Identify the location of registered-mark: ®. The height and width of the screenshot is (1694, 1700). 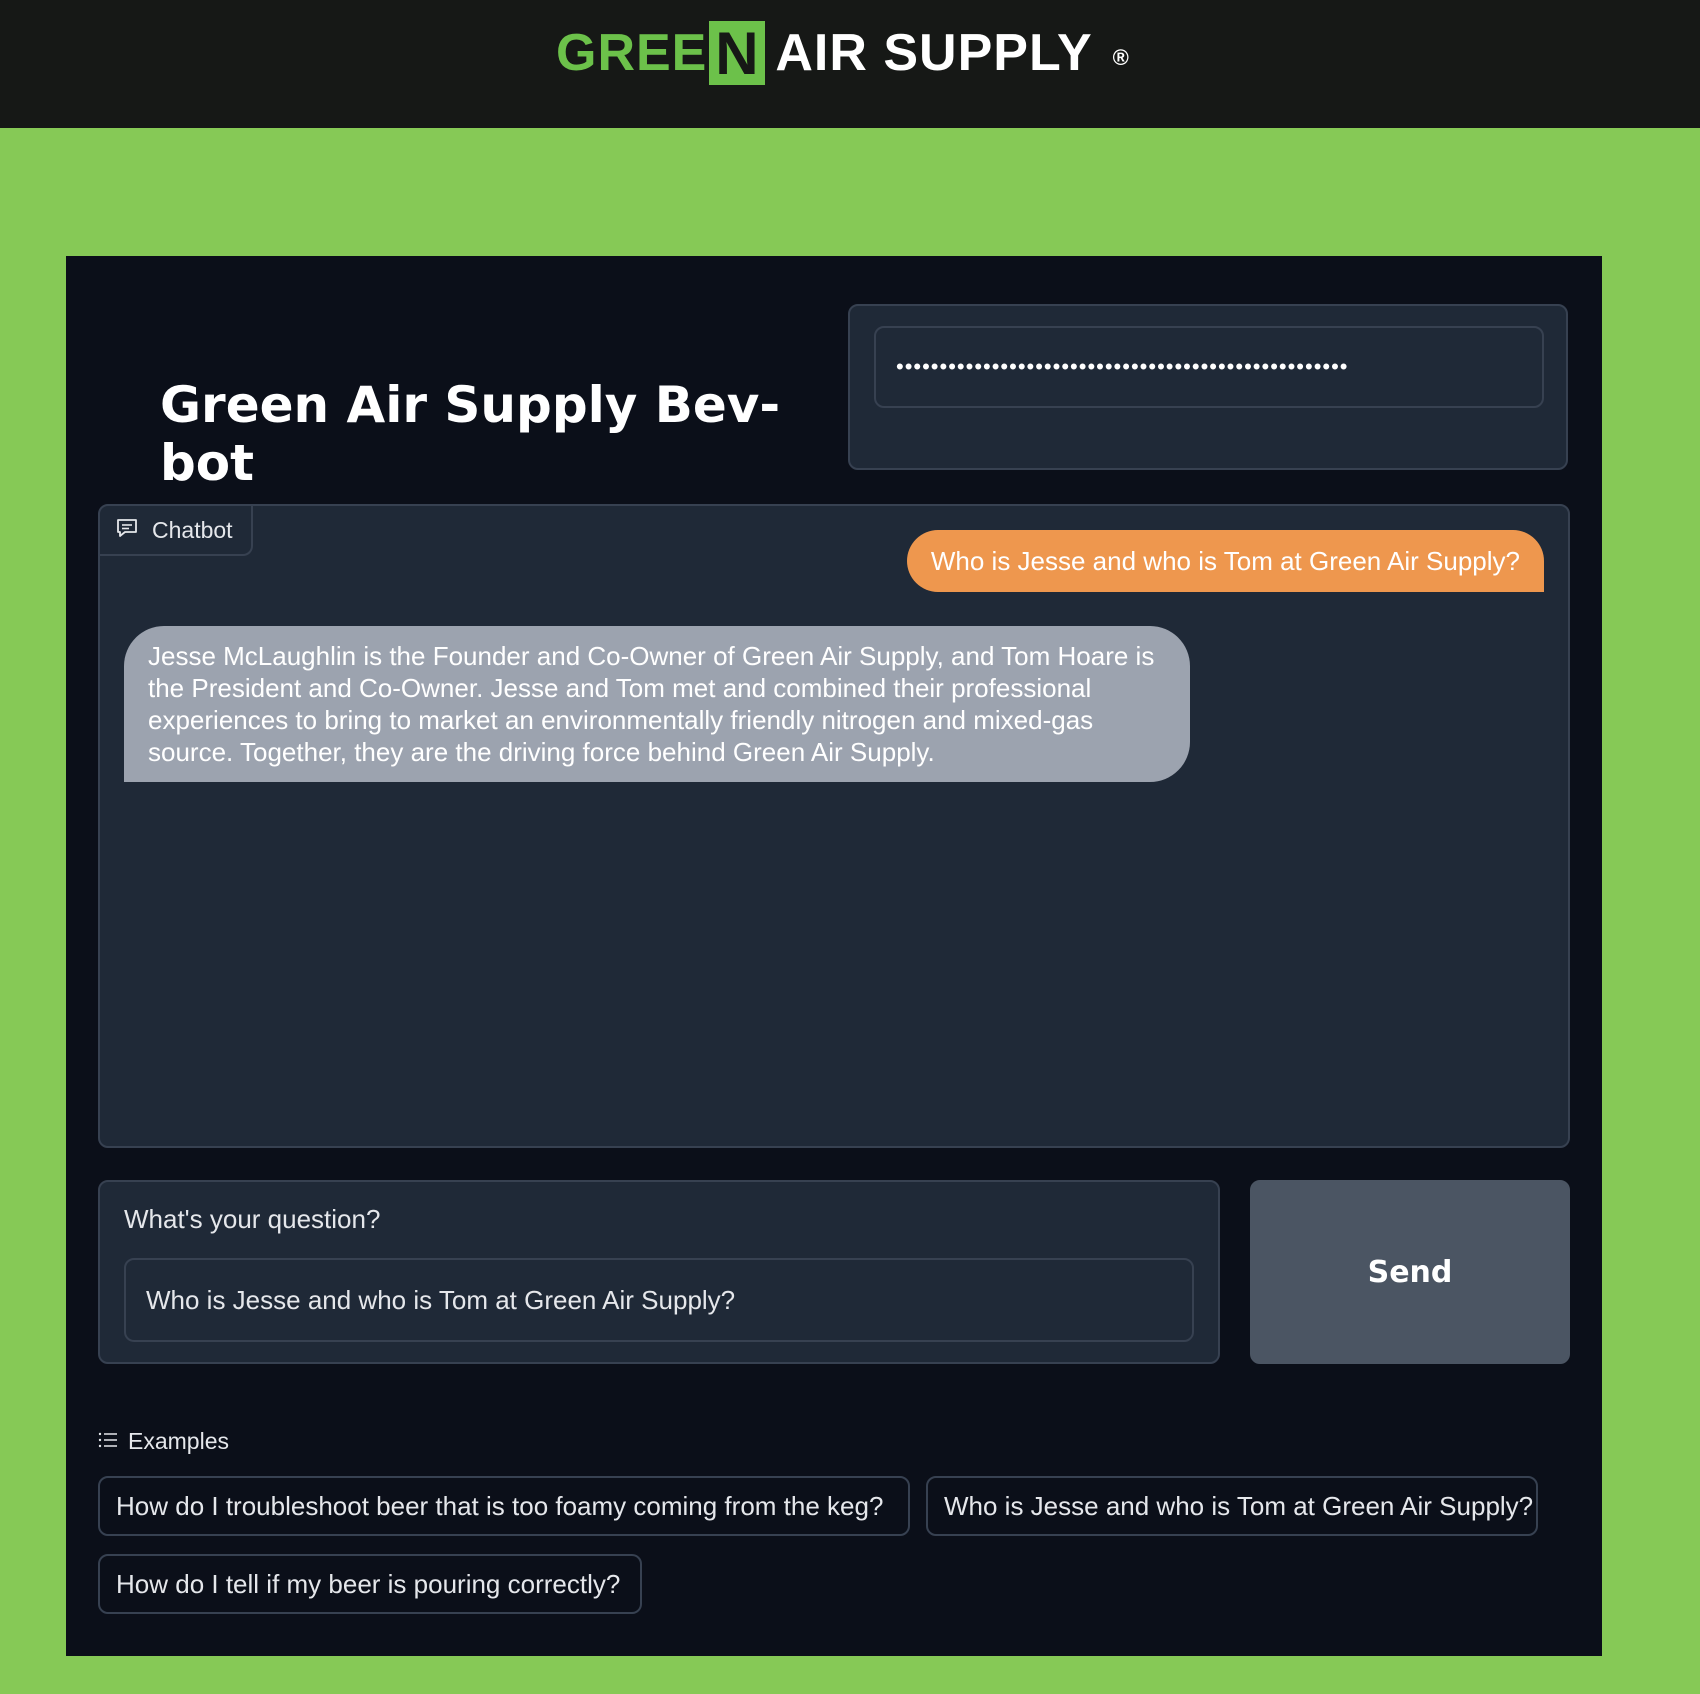
(1121, 57).